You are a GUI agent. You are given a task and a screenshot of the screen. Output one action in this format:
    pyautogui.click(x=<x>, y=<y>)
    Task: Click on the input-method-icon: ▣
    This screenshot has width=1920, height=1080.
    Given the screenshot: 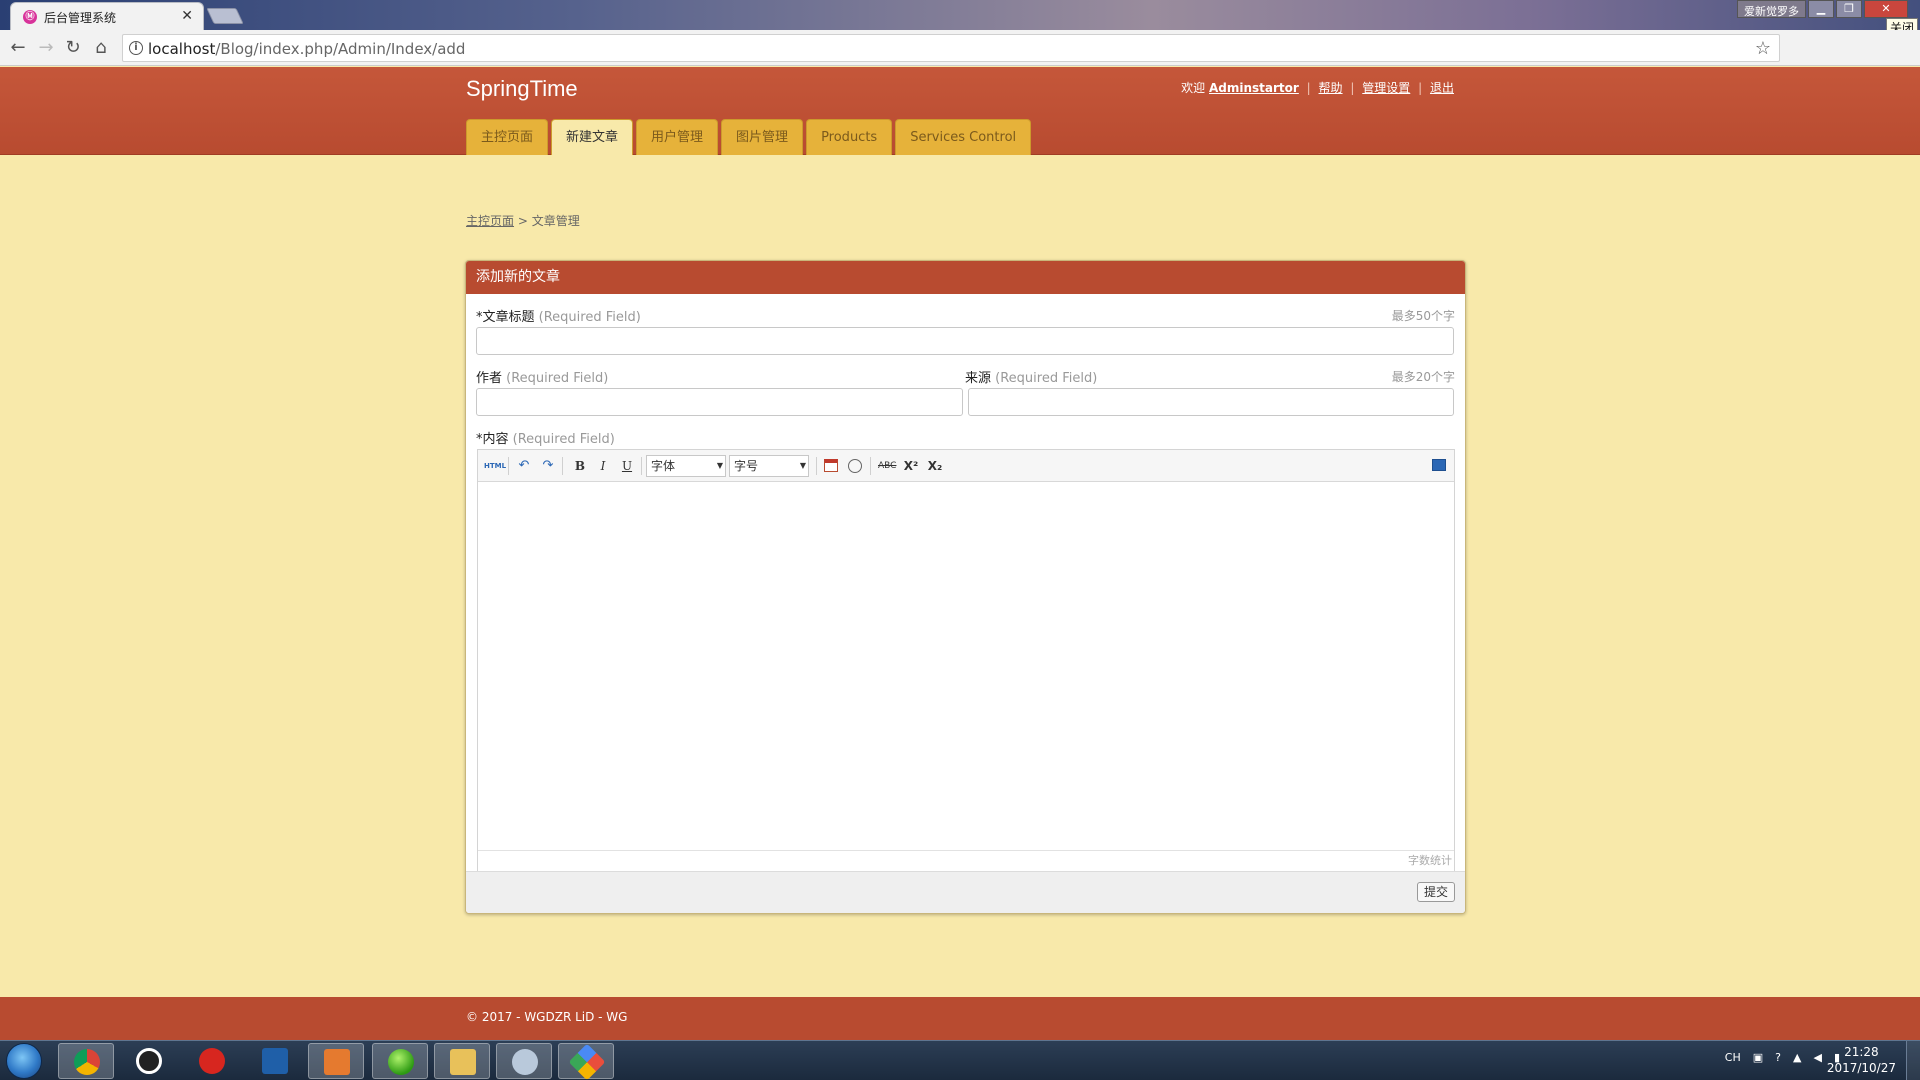 What is the action you would take?
    pyautogui.click(x=1758, y=1057)
    